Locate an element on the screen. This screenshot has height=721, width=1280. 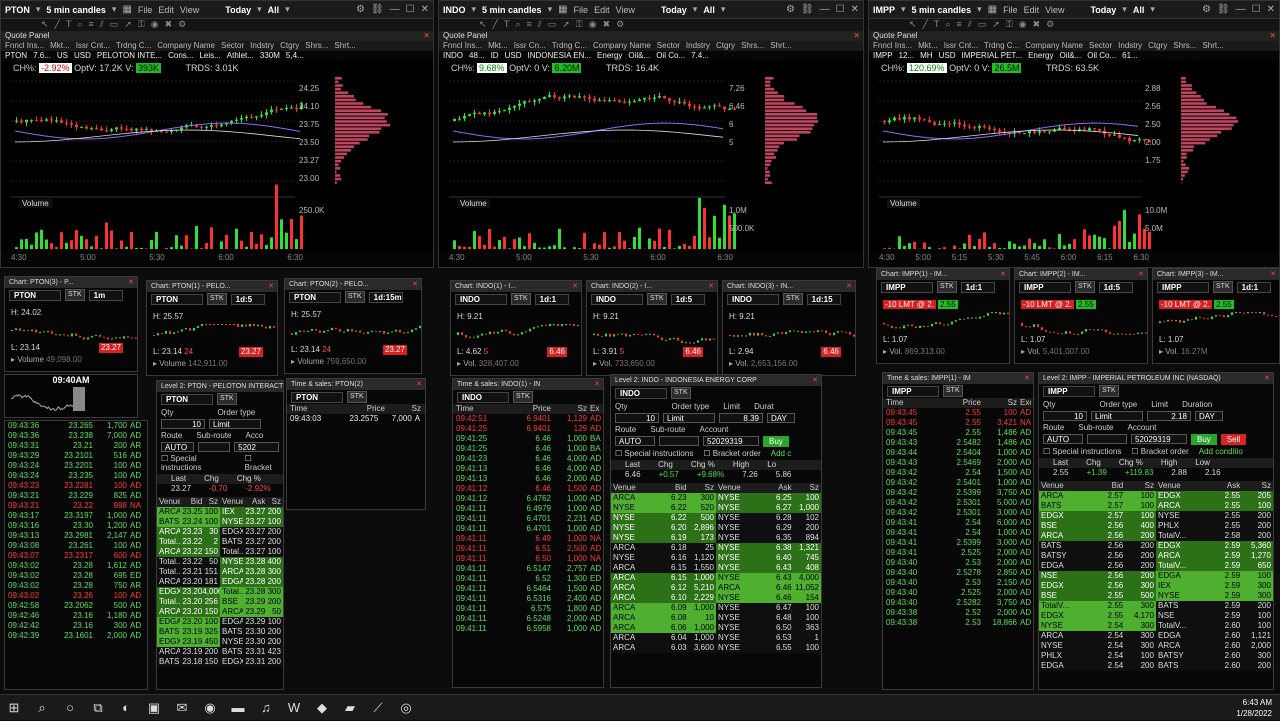
bid-level: ARCA2.54300 is located at coordinates (1097, 636).